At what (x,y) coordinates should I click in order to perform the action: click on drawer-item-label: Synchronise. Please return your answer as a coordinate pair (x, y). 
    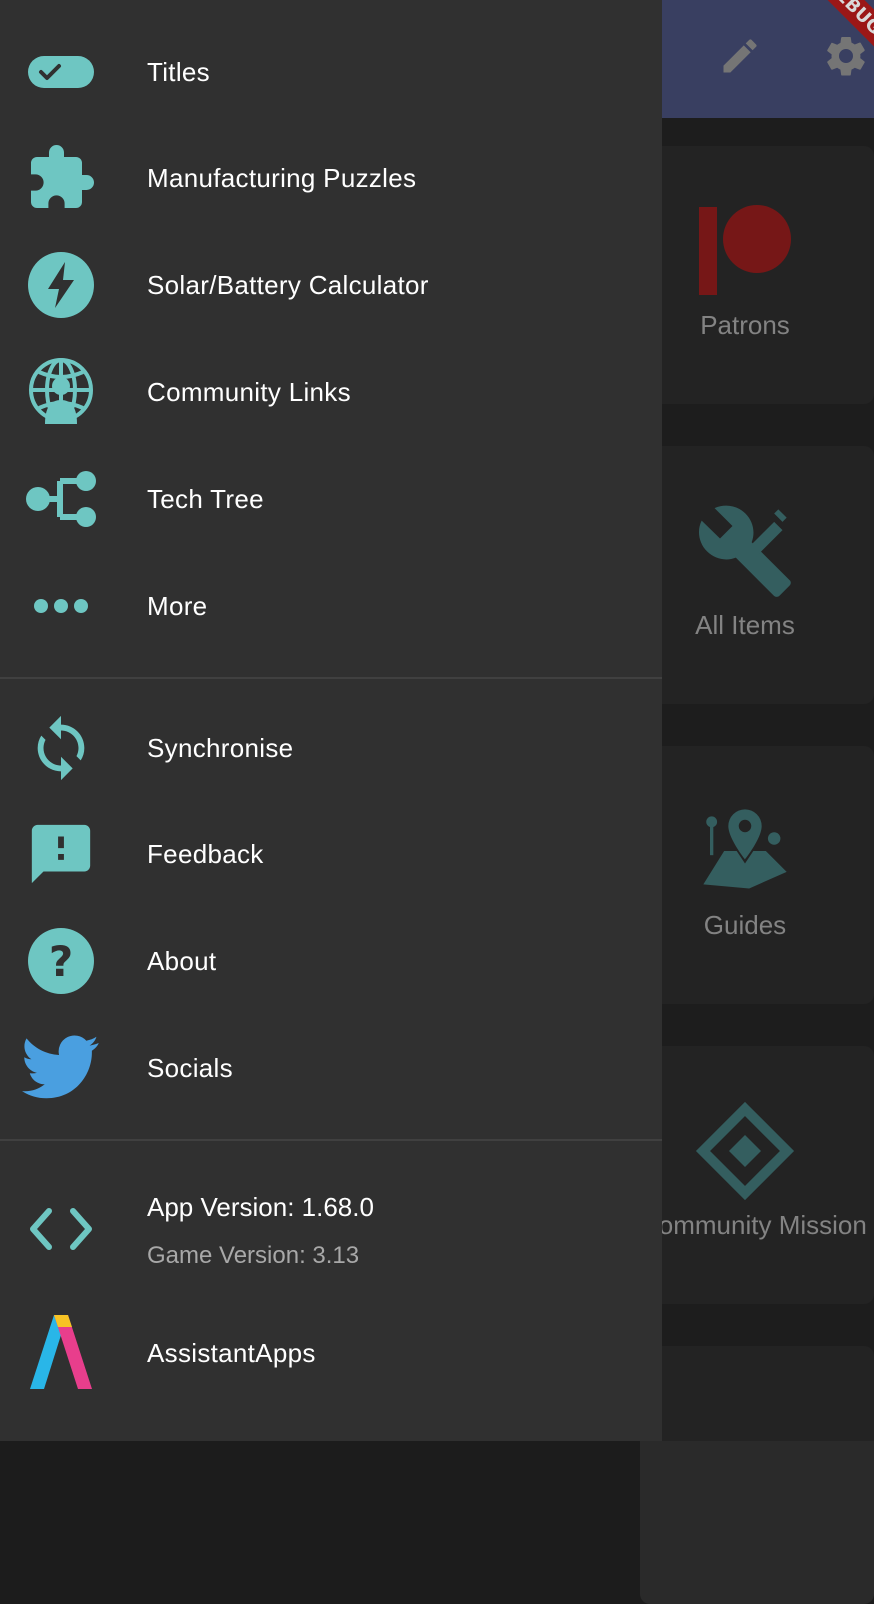
    Looking at the image, I should click on (220, 748).